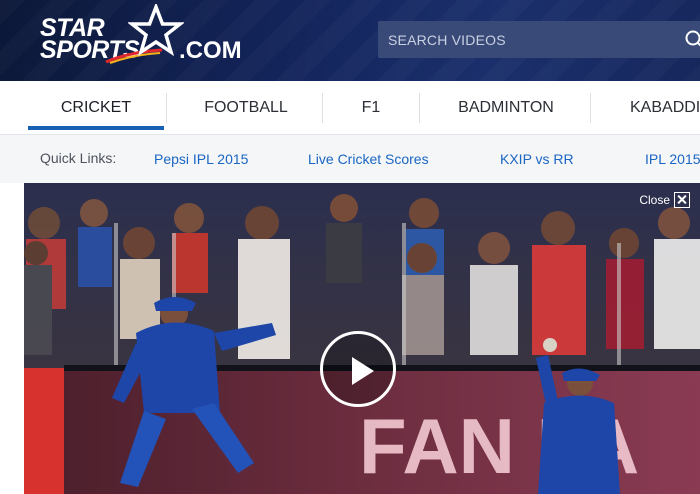  Describe the element at coordinates (682, 200) in the screenshot. I see `close-icon` at that location.